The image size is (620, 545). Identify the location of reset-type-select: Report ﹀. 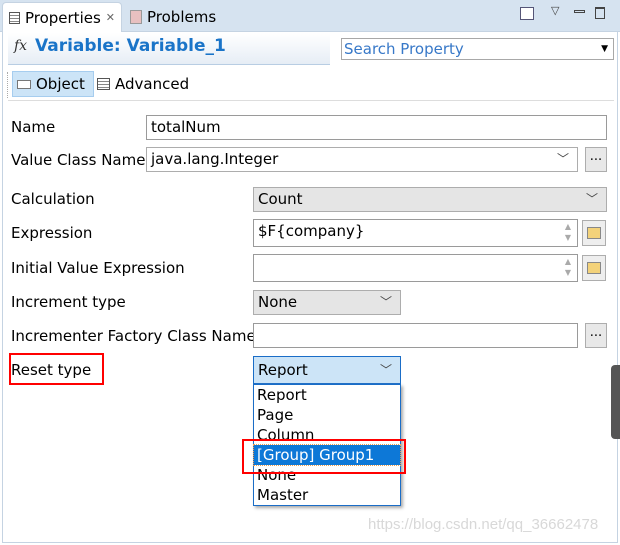
(327, 370).